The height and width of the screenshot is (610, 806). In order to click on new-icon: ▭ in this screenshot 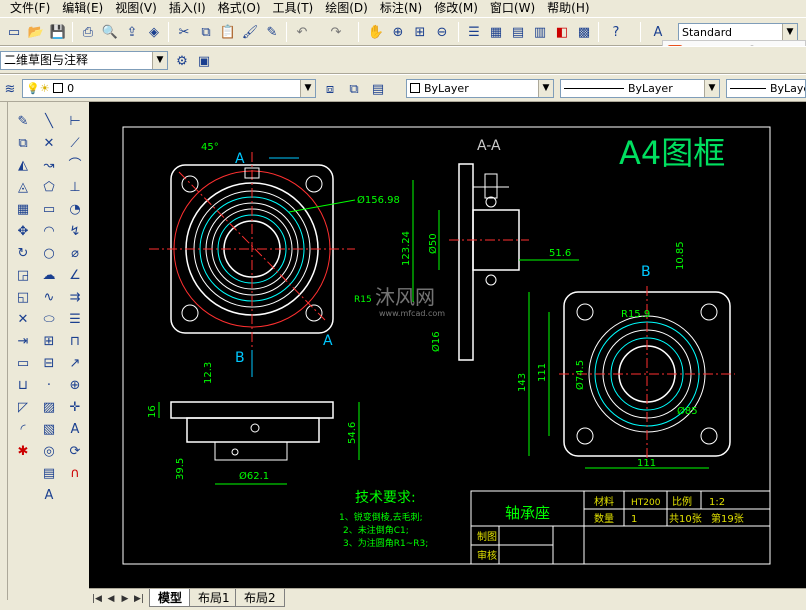, I will do `click(14, 32)`.